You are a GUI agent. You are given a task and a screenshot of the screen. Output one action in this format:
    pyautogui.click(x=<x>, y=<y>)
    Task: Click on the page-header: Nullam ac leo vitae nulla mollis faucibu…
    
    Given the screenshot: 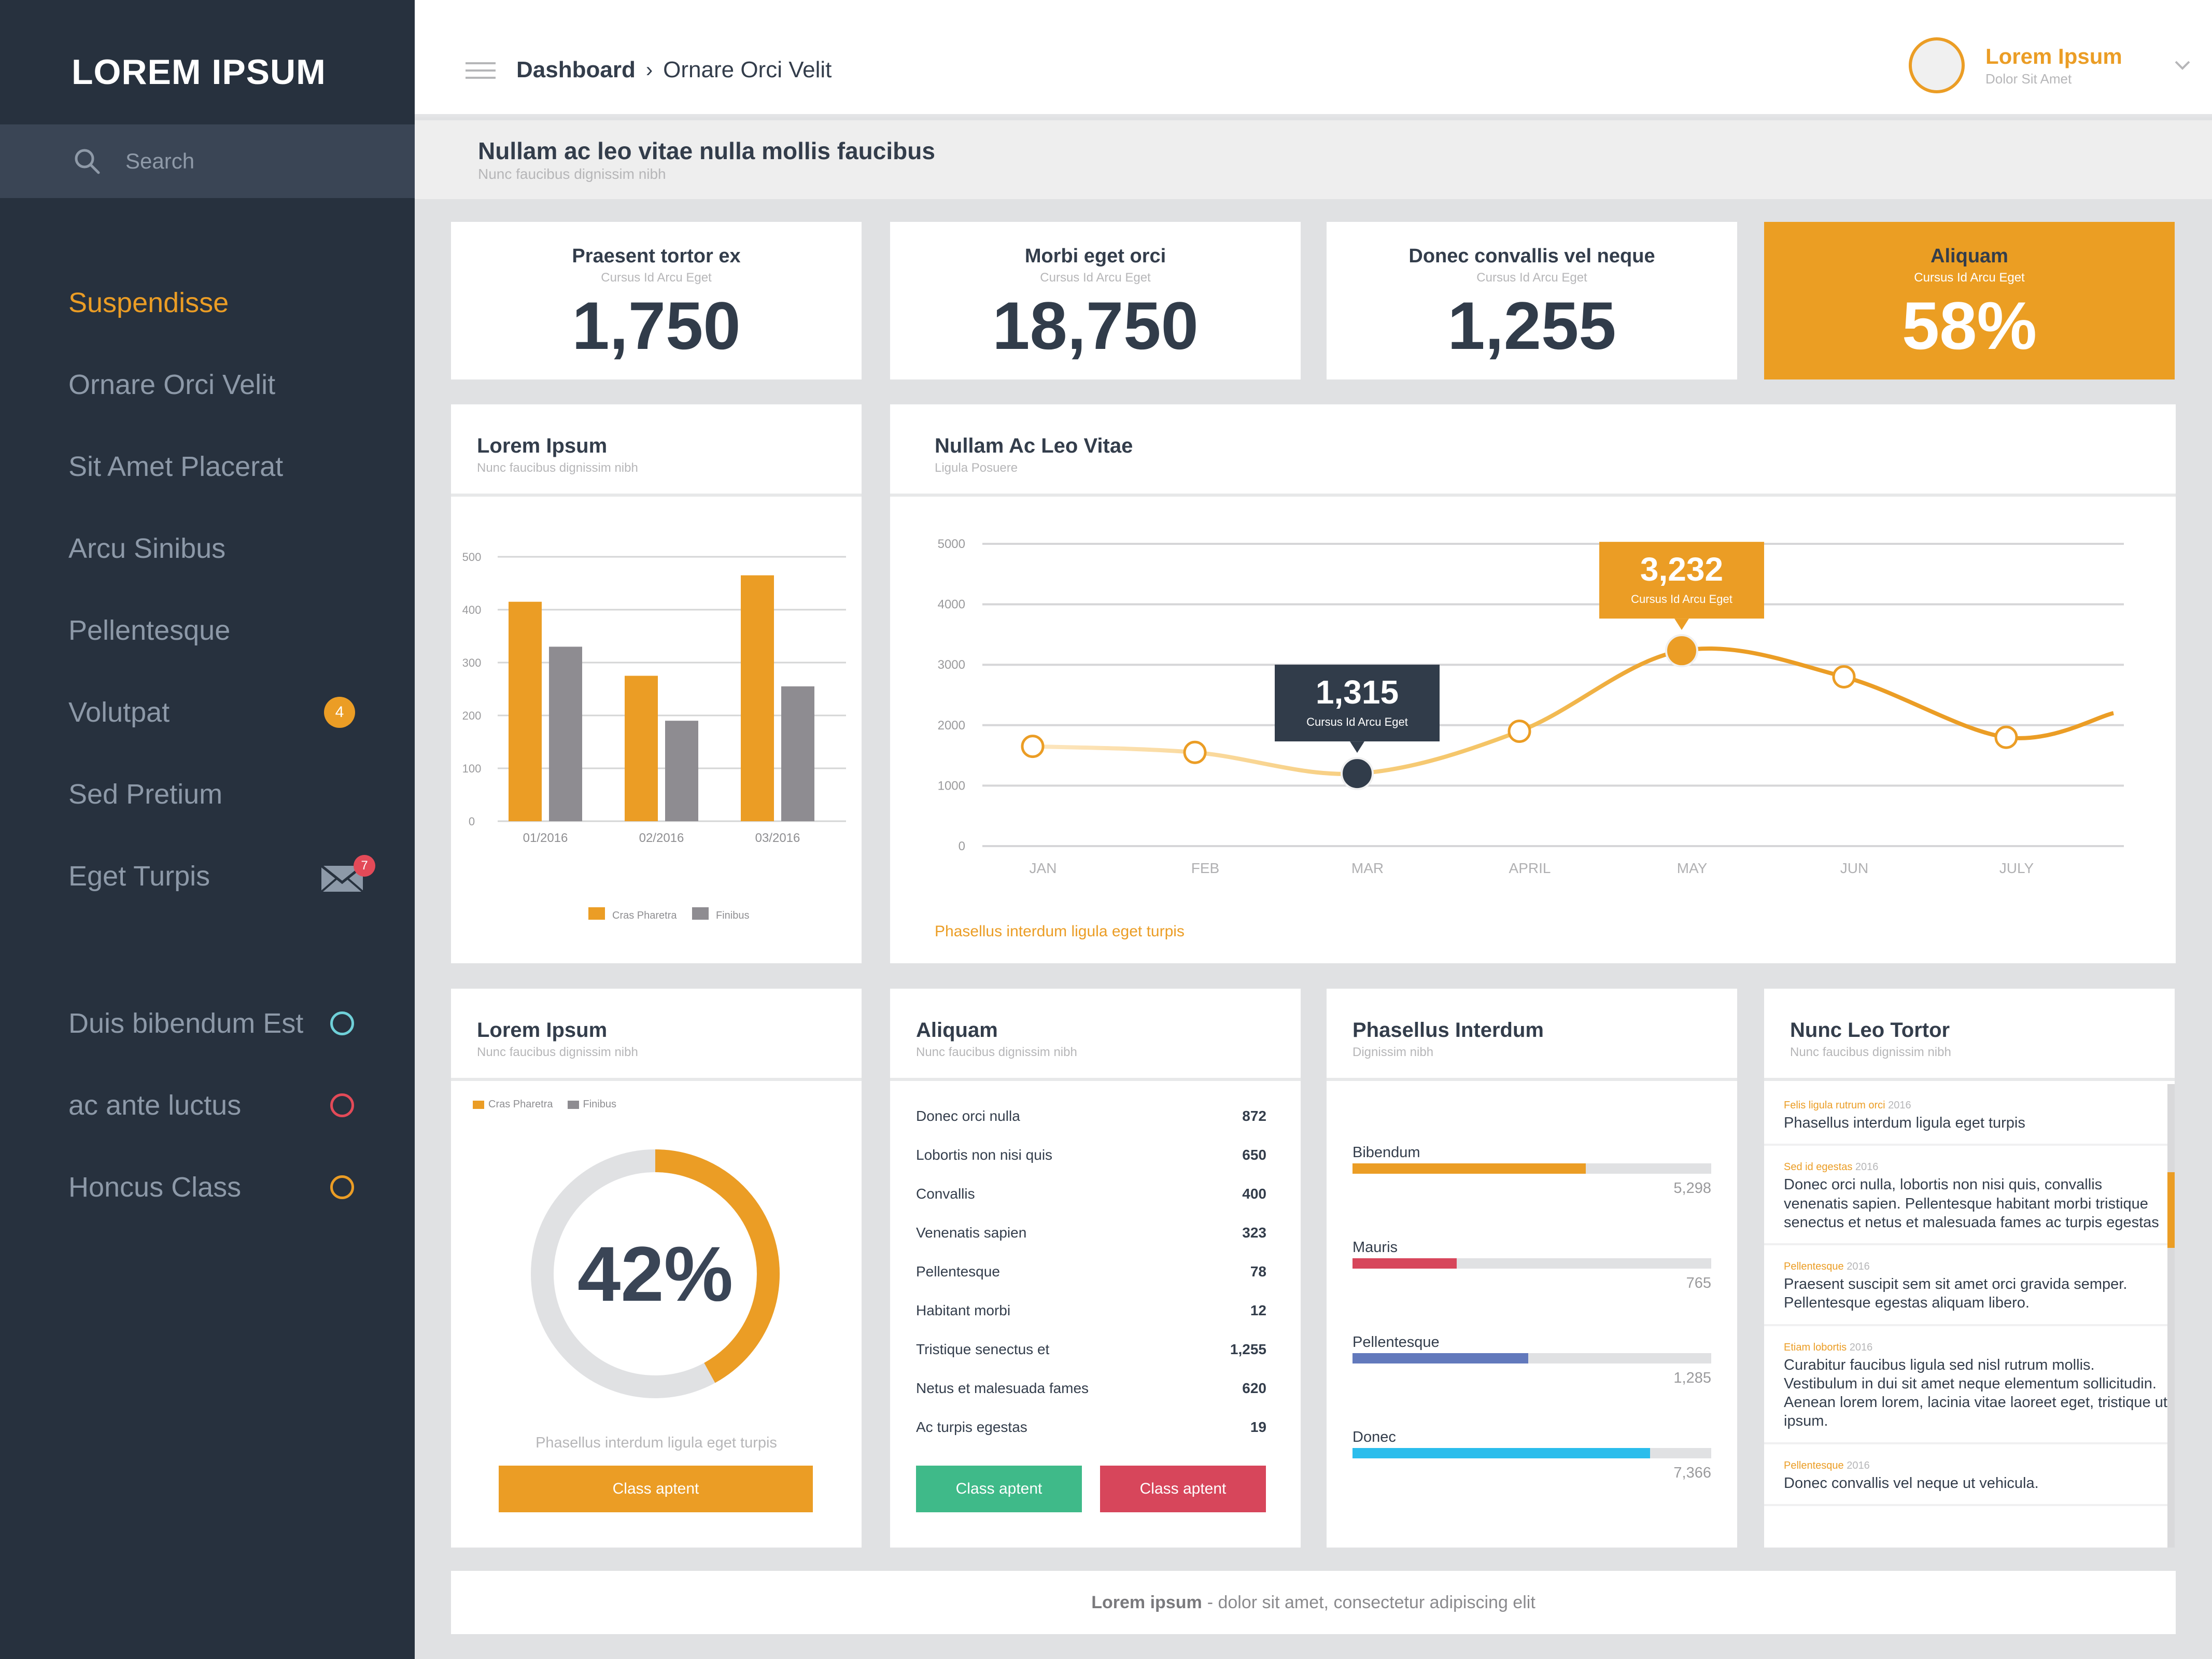 What is the action you would take?
    pyautogui.click(x=1313, y=159)
    